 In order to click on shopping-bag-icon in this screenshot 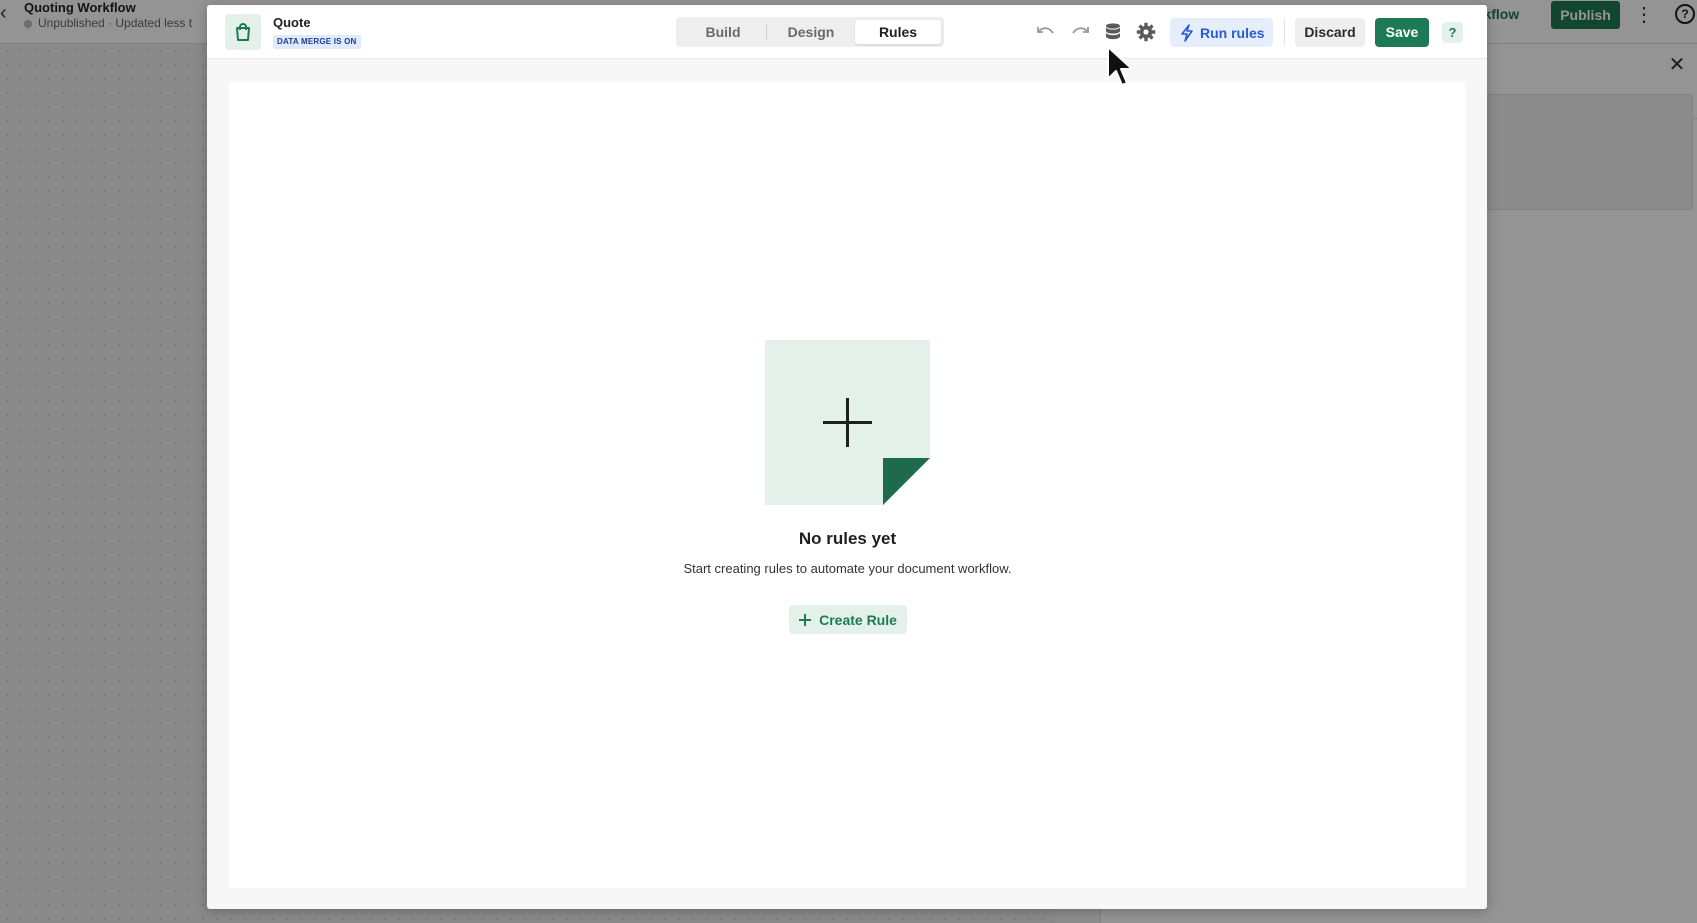, I will do `click(243, 32)`.